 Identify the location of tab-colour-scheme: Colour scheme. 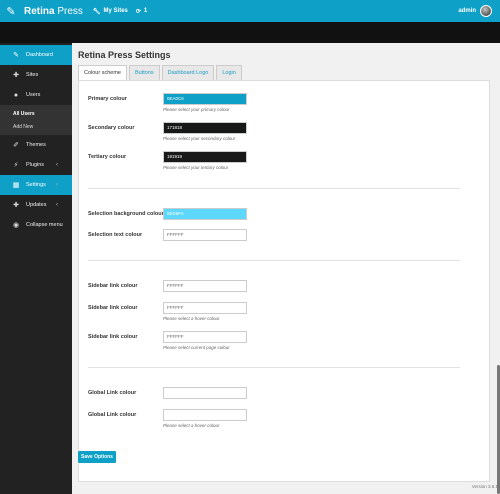
(102, 73).